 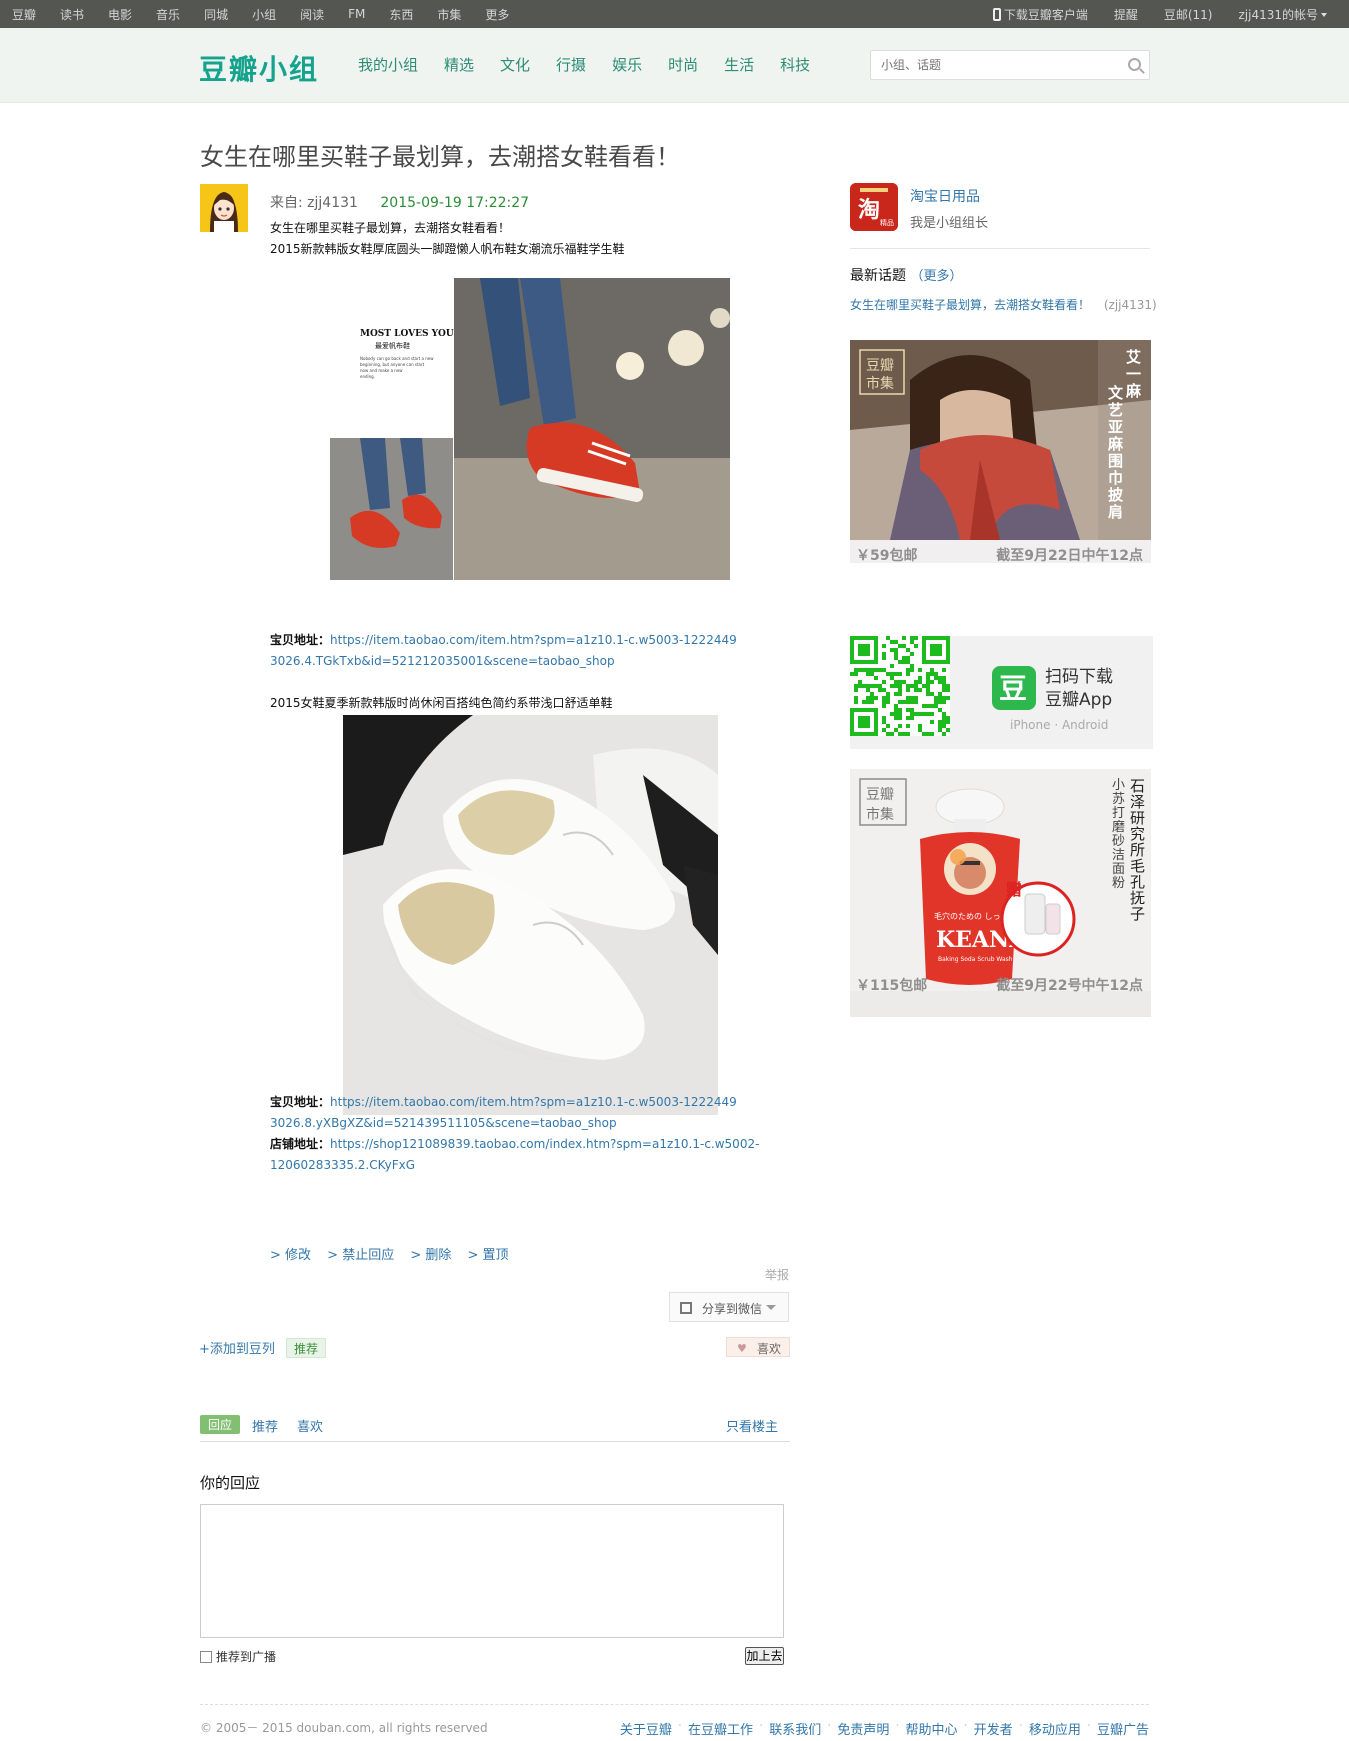 I want to click on submit-reply-button: 加上去, so click(x=764, y=1656).